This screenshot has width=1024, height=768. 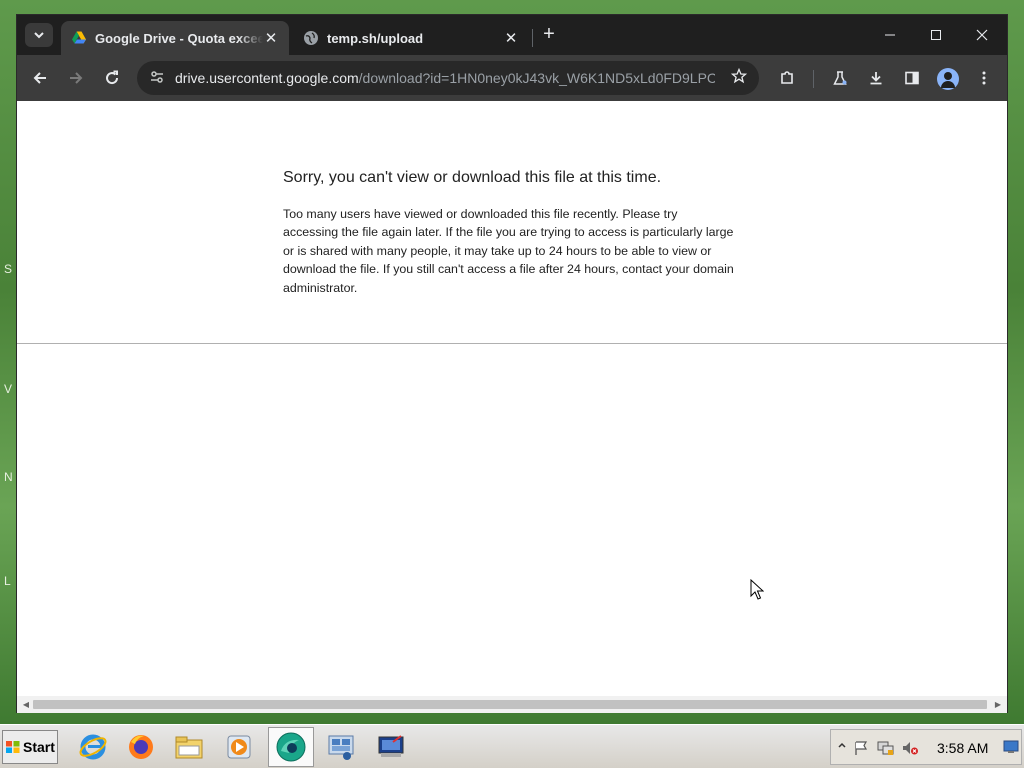 What do you see at coordinates (861, 749) in the screenshot?
I see `action-center-flag-icon` at bounding box center [861, 749].